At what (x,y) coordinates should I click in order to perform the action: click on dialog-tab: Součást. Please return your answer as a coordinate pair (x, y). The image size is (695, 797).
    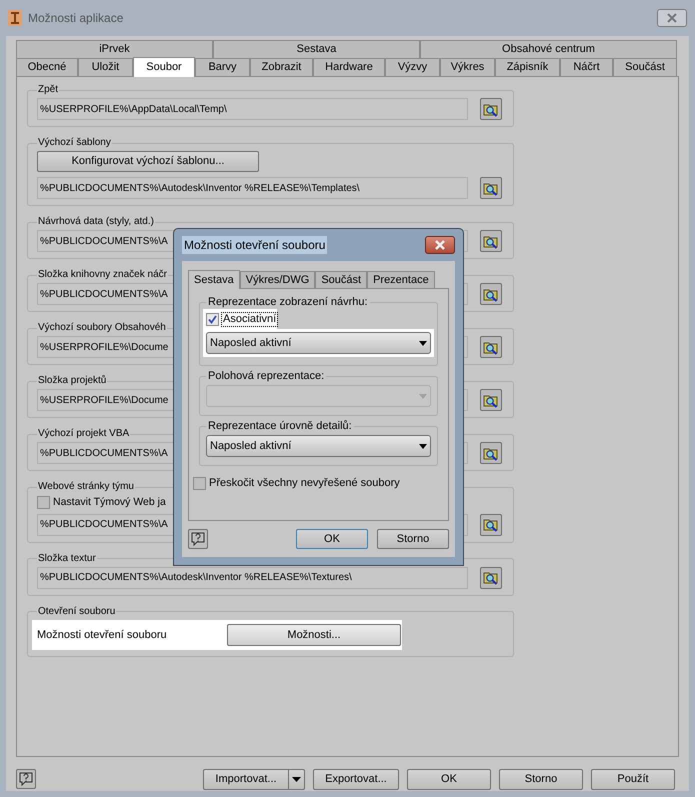
    Looking at the image, I should click on (341, 279).